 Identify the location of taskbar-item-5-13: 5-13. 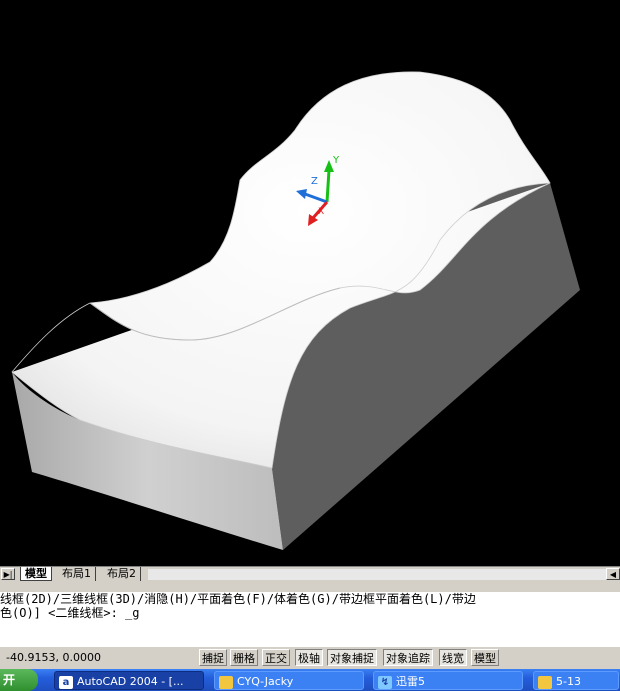
(576, 680).